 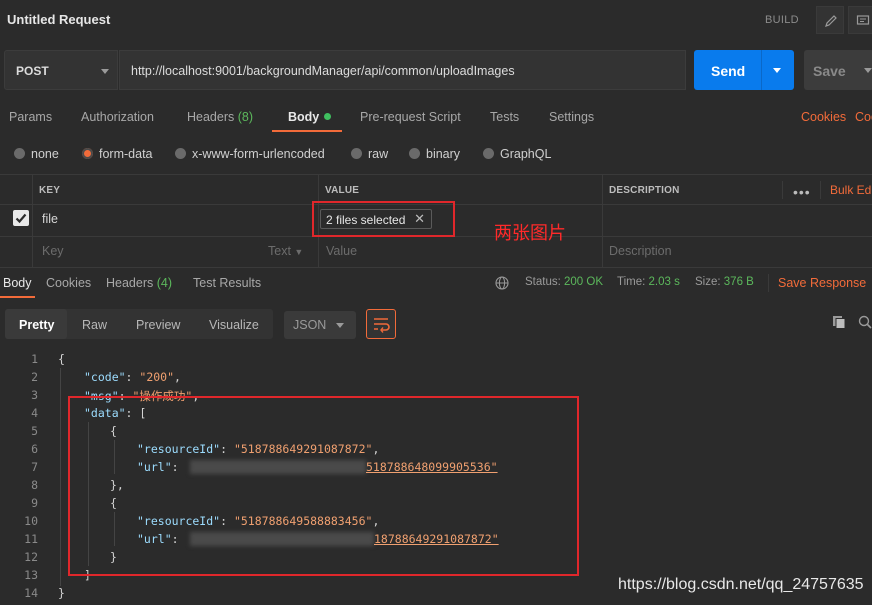 I want to click on new-description-input: Description, so click(x=640, y=251).